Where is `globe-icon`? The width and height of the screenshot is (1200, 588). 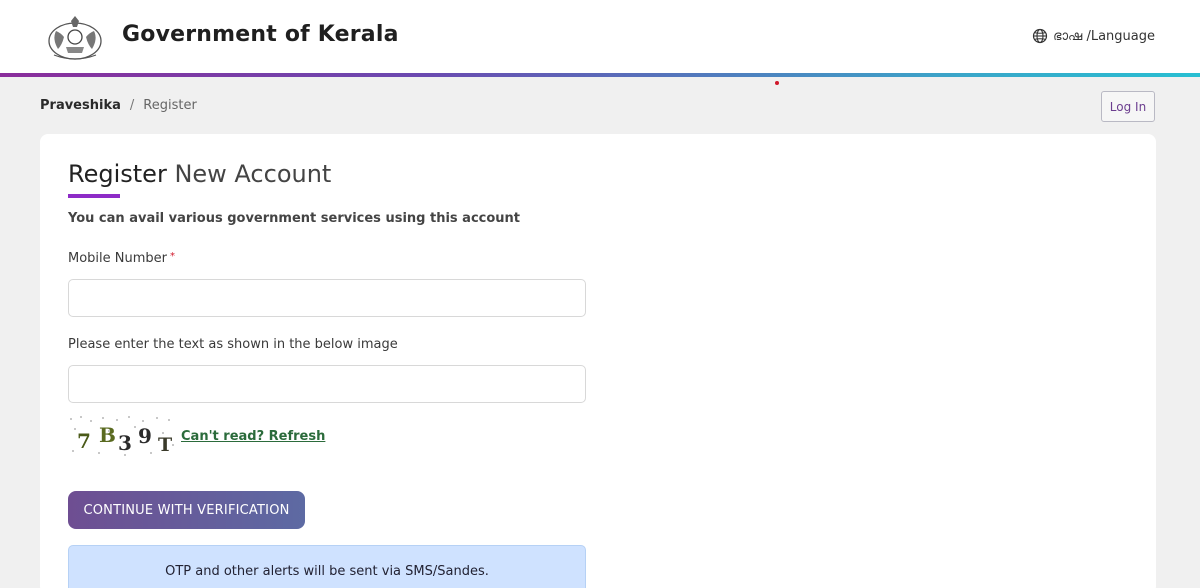 globe-icon is located at coordinates (1040, 36).